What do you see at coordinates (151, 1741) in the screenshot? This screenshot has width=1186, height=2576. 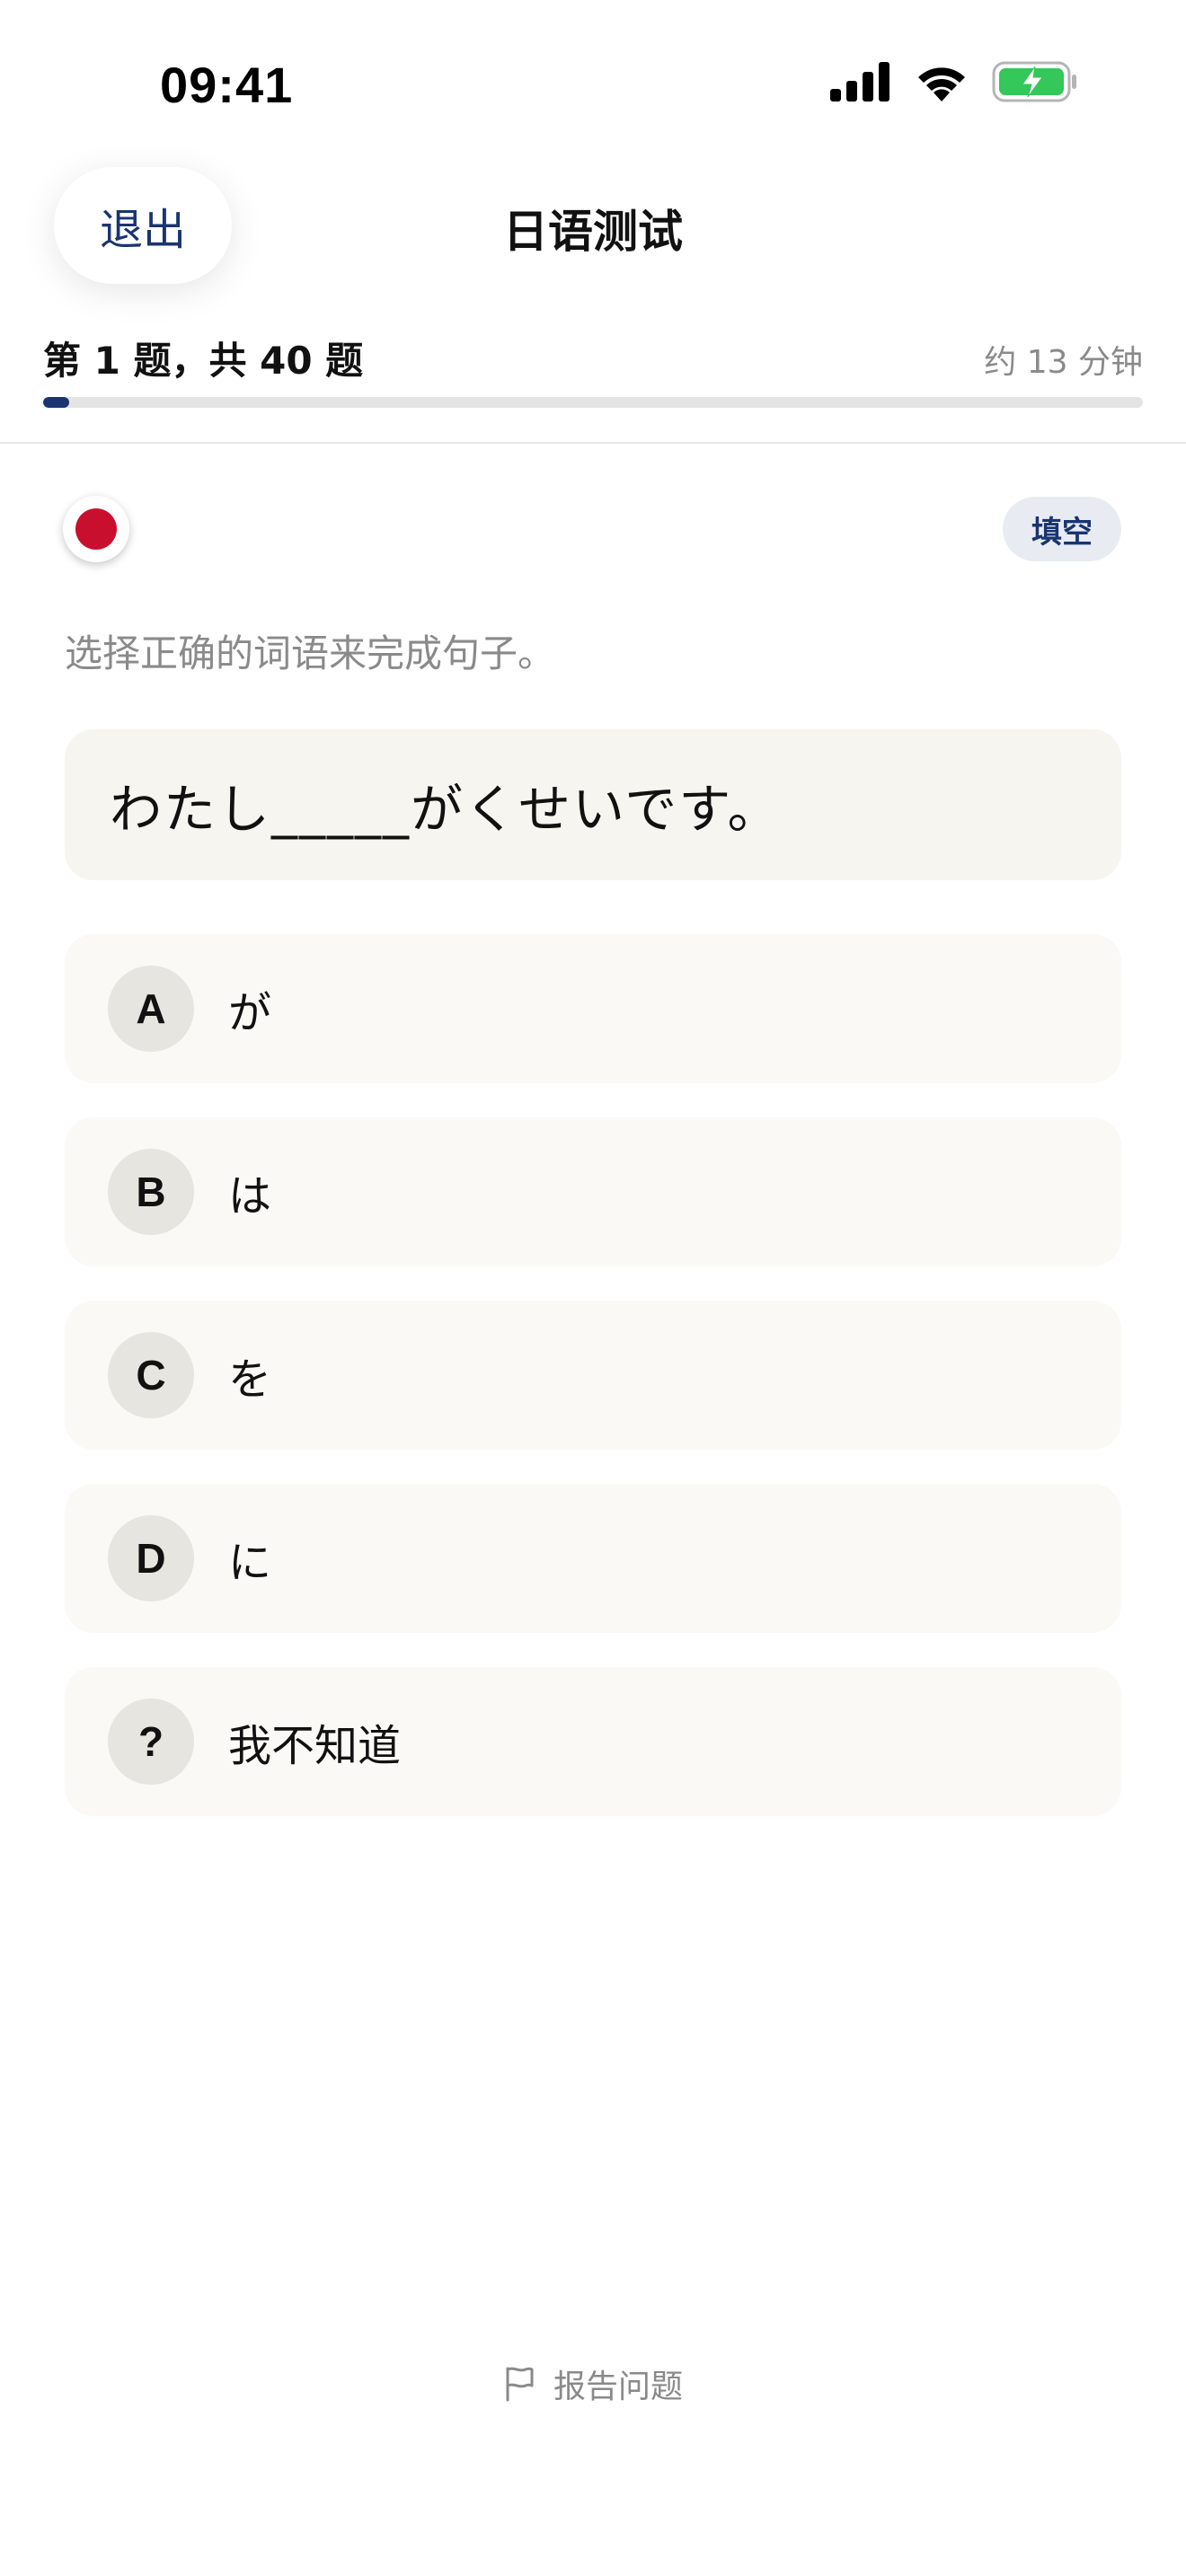 I see `option-letter: ?` at bounding box center [151, 1741].